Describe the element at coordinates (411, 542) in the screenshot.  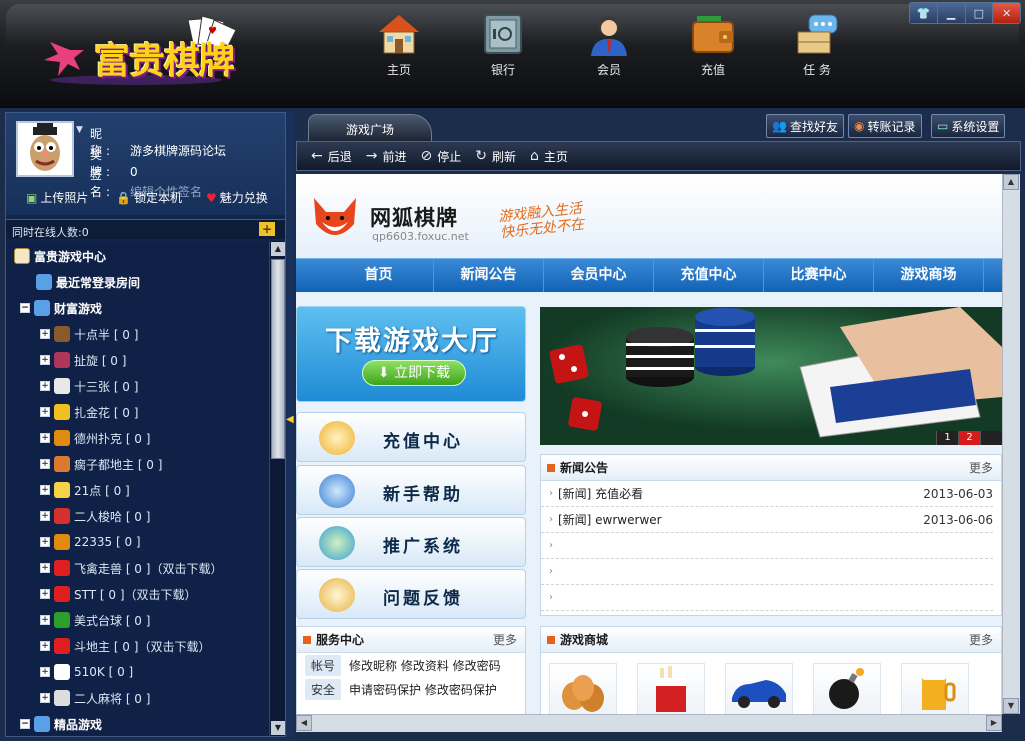
I see `menu-promotion: 推广系统` at that location.